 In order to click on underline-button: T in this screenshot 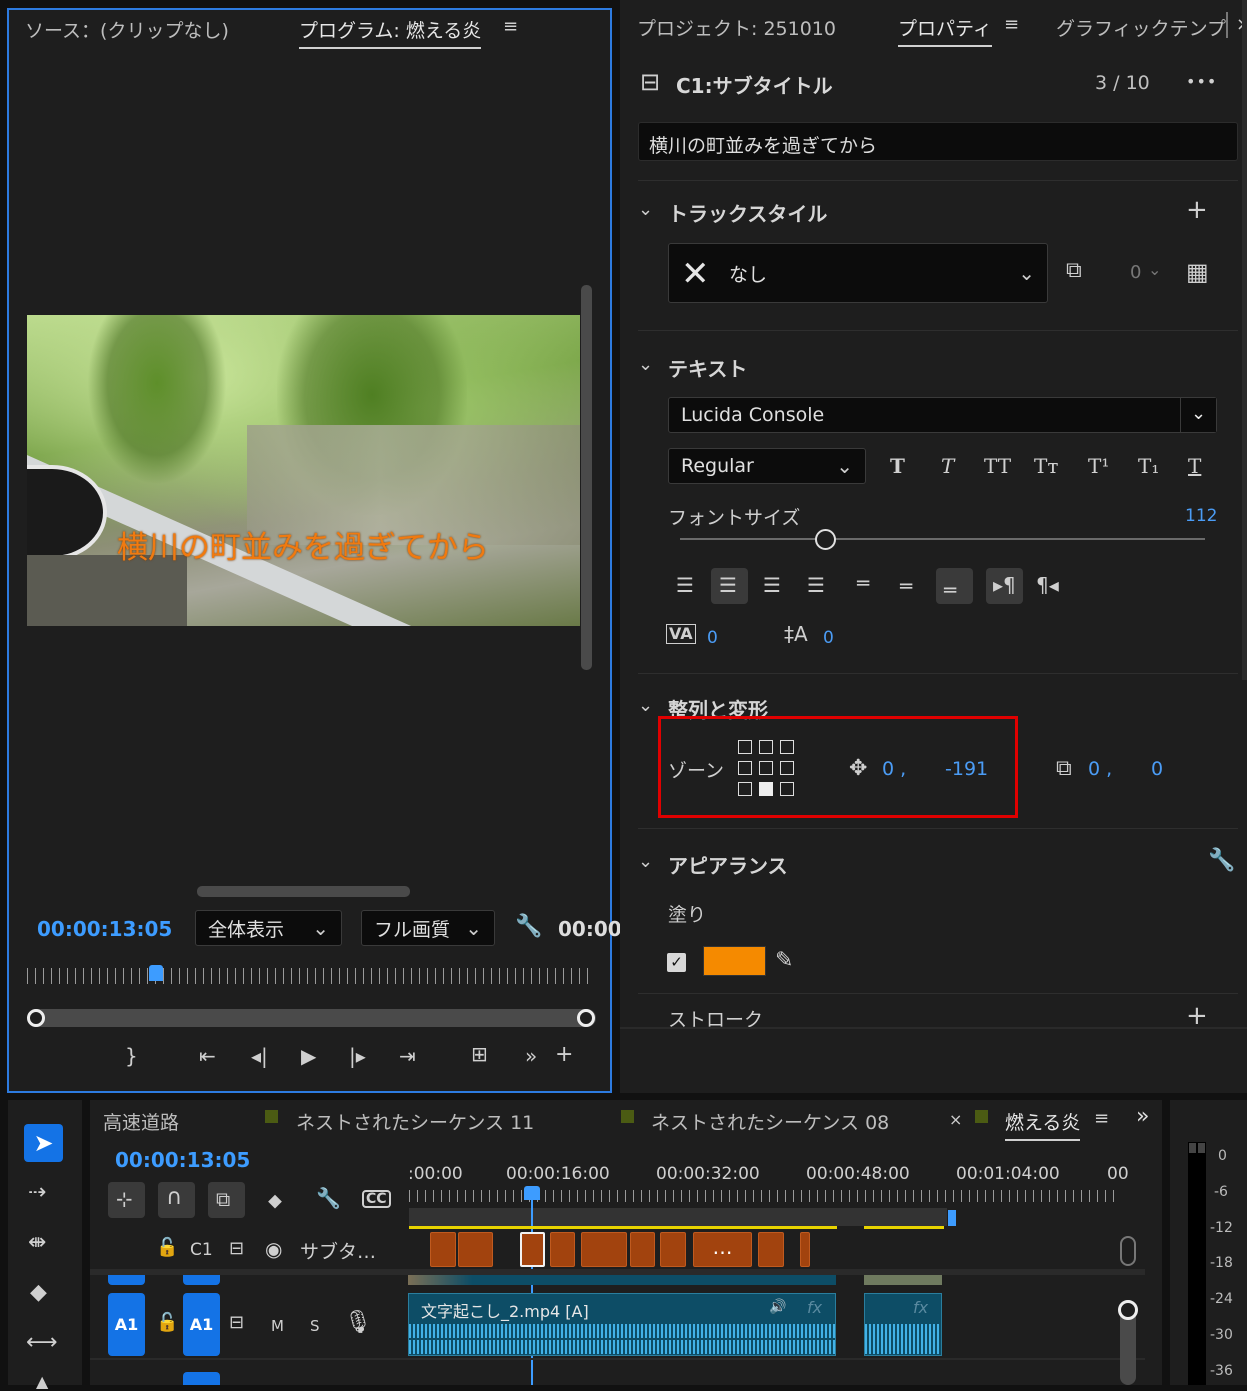, I will do `click(1194, 466)`.